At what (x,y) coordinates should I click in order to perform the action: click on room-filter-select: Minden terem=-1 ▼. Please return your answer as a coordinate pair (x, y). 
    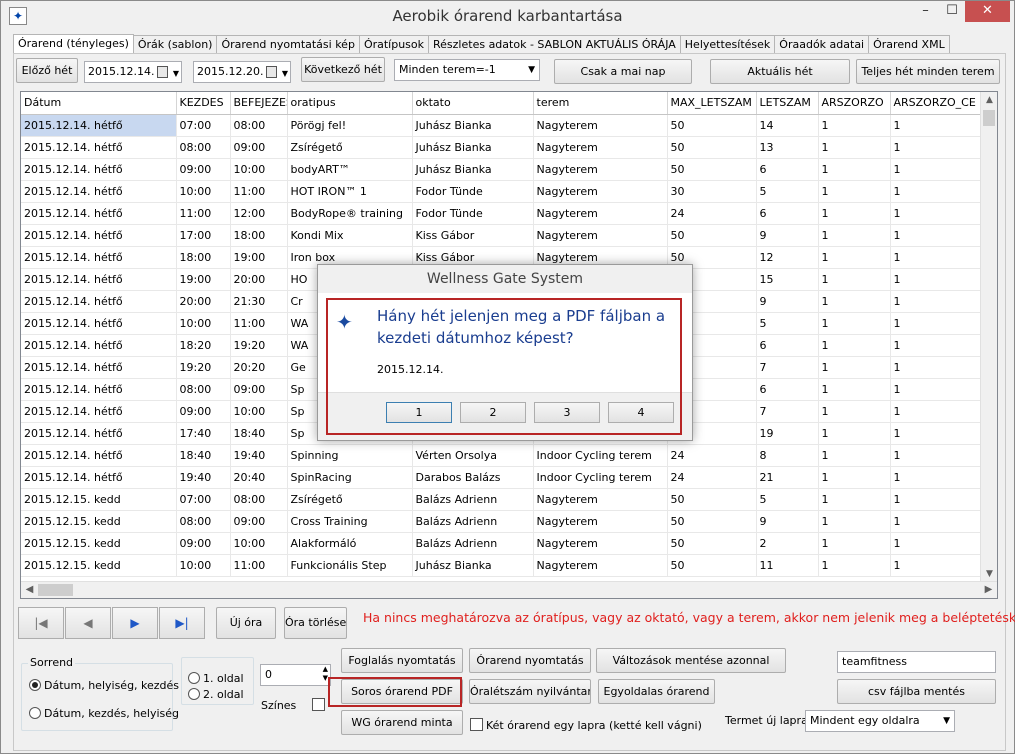
    Looking at the image, I should click on (467, 70).